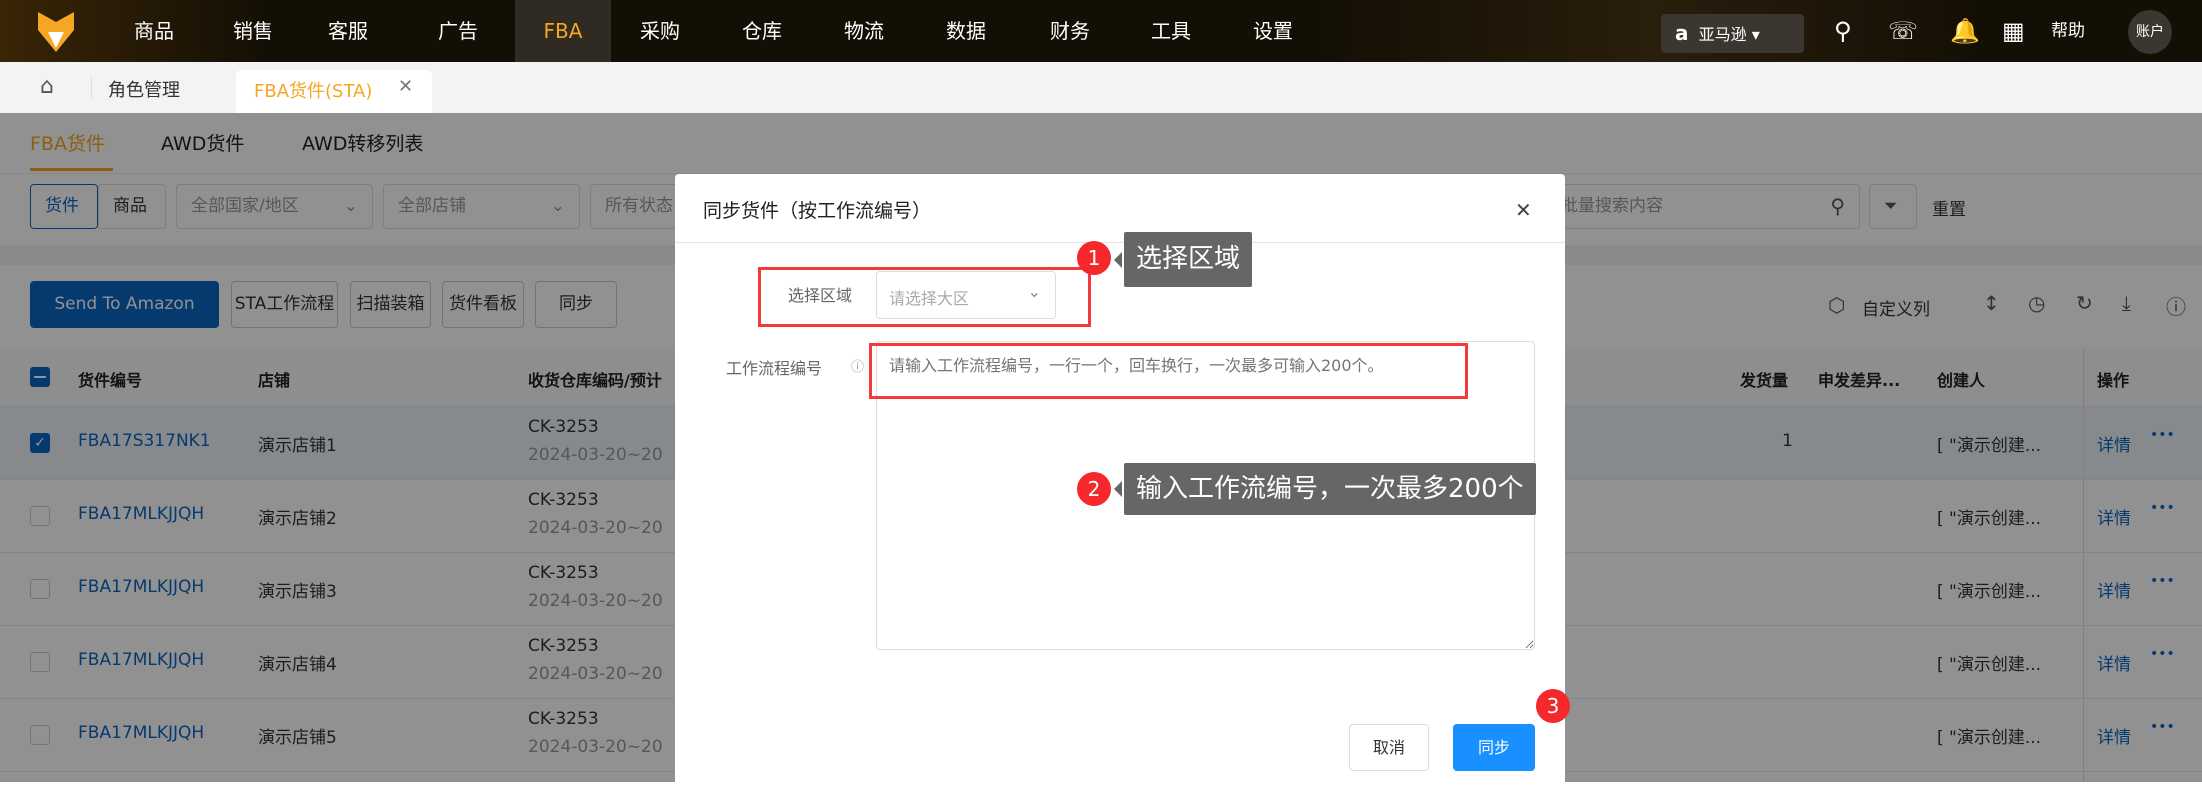 Image resolution: width=2202 pixels, height=794 pixels. Describe the element at coordinates (313, 91) in the screenshot. I see `tab-label: FBA货件(STA)` at that location.